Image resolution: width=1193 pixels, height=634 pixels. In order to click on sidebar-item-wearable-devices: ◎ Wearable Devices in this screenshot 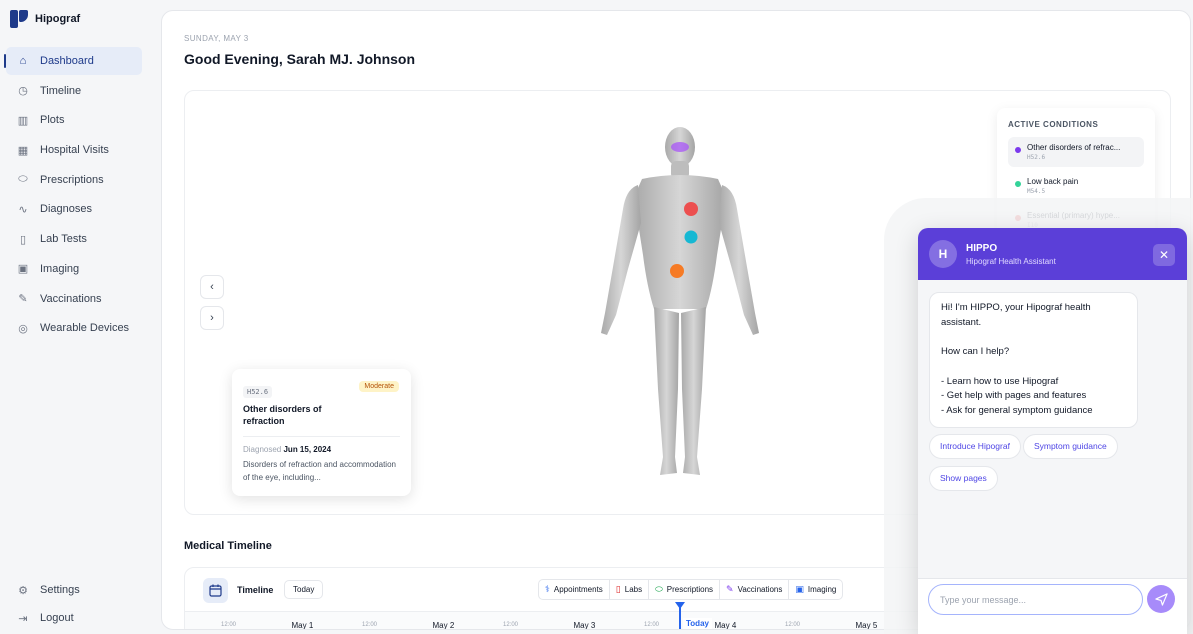, I will do `click(74, 328)`.